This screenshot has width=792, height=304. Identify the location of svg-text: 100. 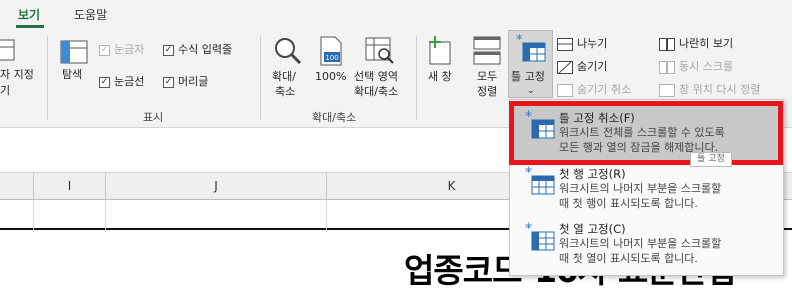
(331, 58).